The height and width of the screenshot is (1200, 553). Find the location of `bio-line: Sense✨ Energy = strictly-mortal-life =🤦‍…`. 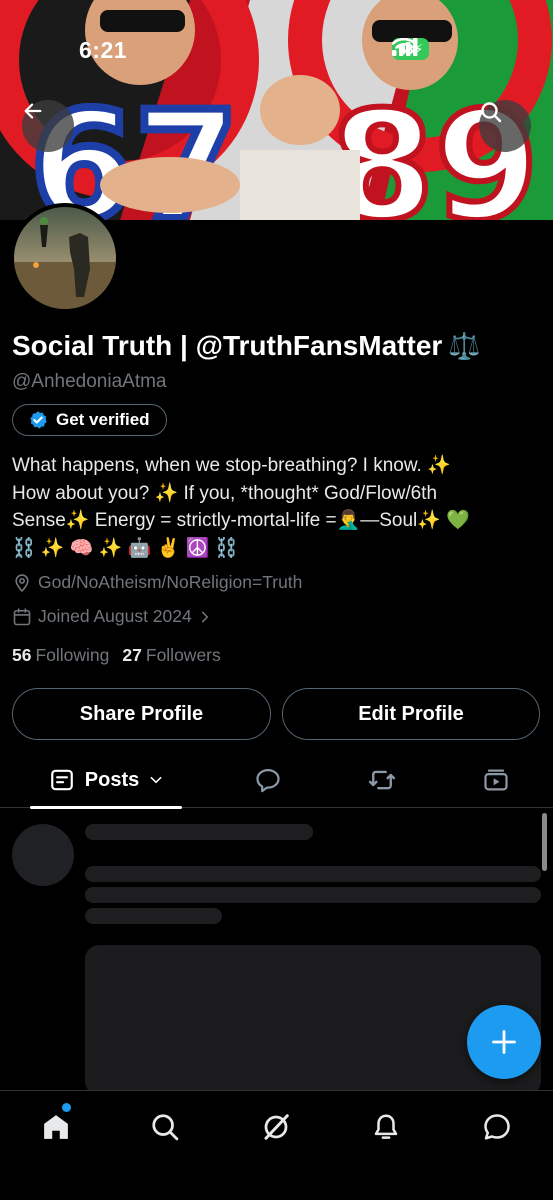

bio-line: Sense✨ Energy = strictly-mortal-life =🤦‍… is located at coordinates (241, 520).